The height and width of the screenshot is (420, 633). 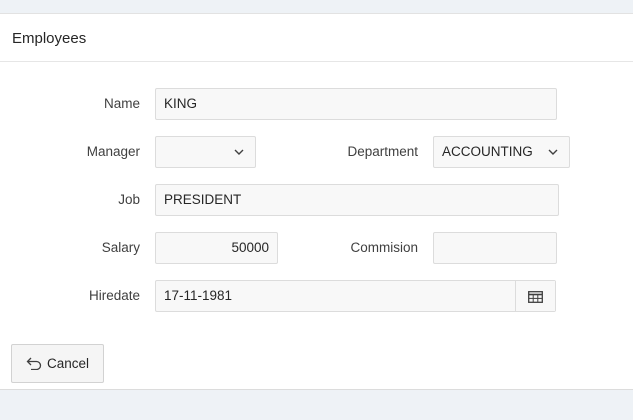 I want to click on hiredate-picker-button, so click(x=535, y=296).